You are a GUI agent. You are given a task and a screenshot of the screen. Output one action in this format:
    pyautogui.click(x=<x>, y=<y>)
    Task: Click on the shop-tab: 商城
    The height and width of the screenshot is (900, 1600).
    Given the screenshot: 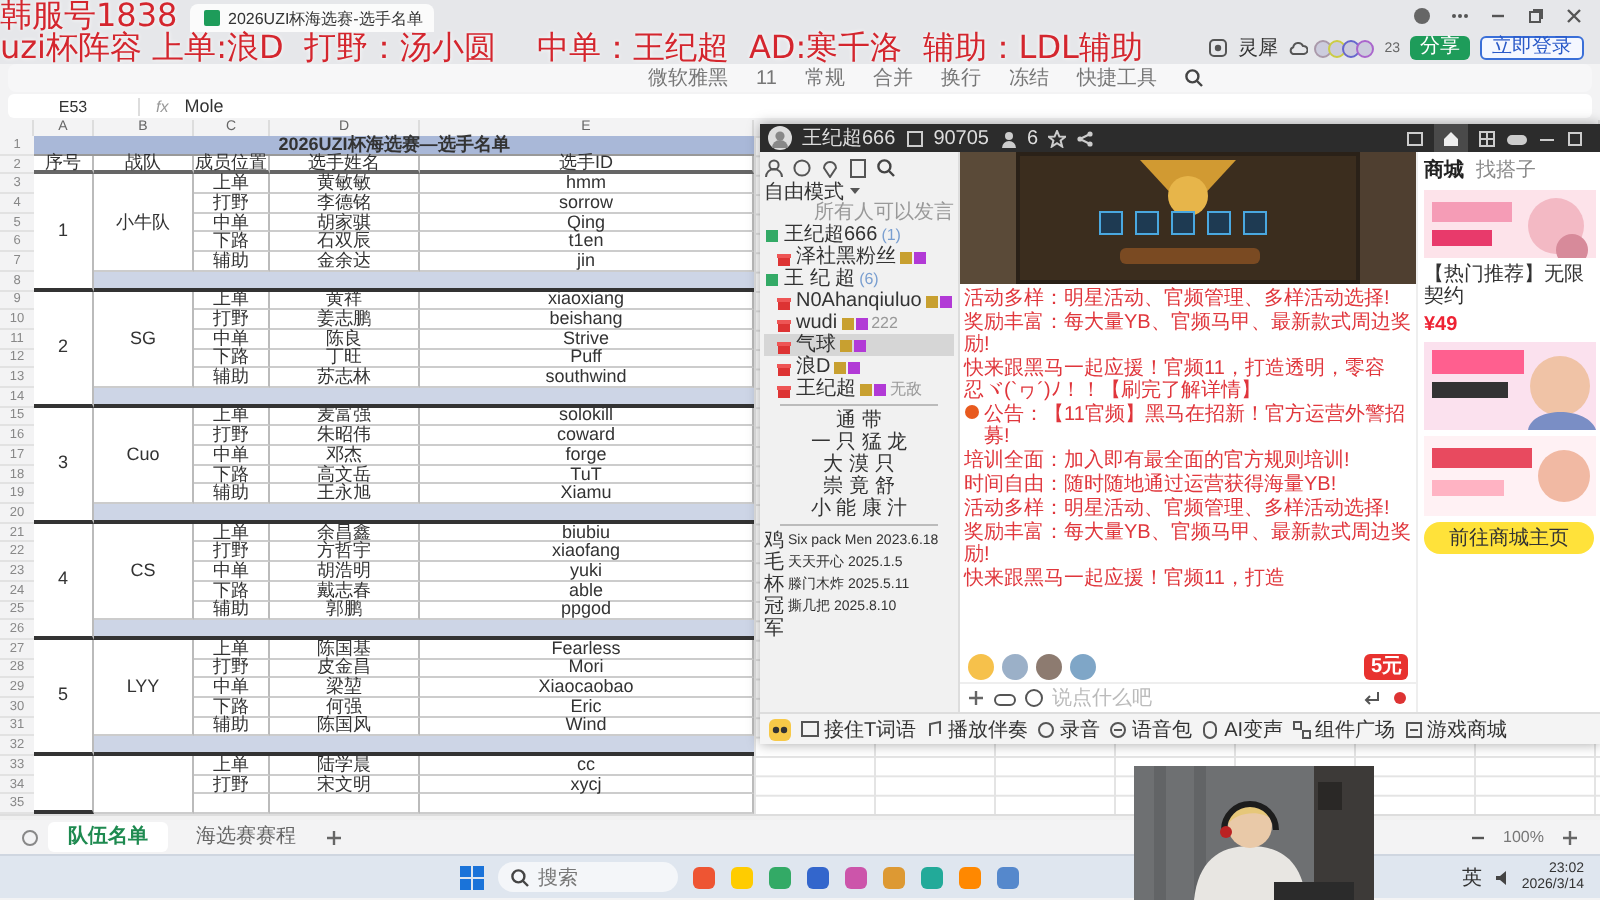 What is the action you would take?
    pyautogui.click(x=1444, y=170)
    